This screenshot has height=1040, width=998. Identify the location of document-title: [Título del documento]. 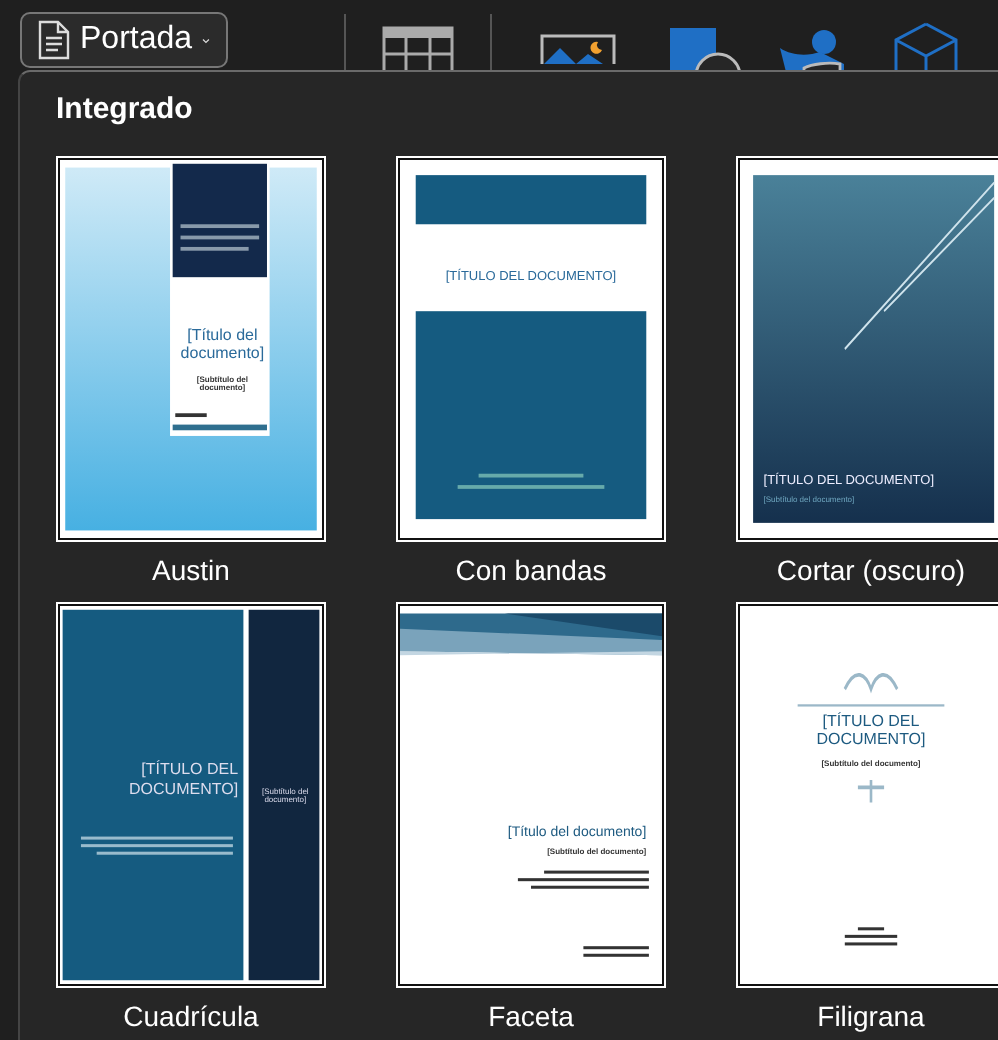
(222, 345).